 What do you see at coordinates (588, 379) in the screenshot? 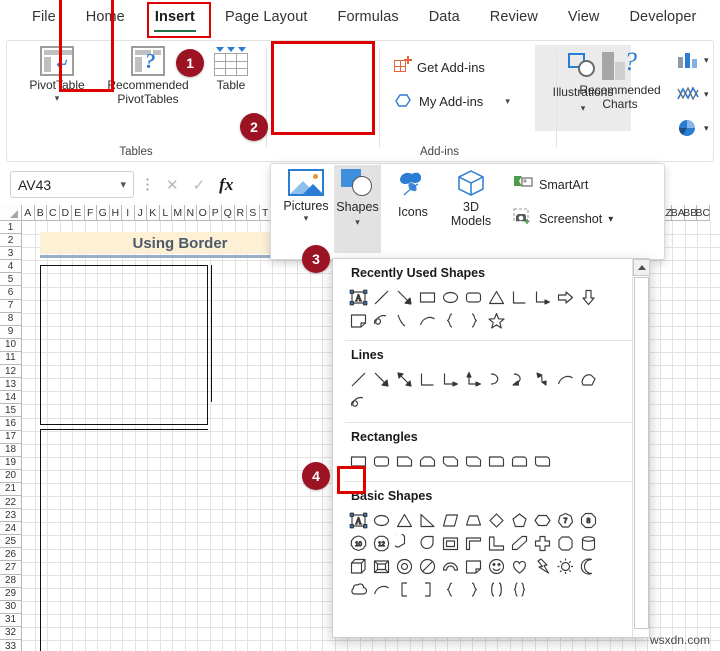
I see `shape-freeform-shape` at bounding box center [588, 379].